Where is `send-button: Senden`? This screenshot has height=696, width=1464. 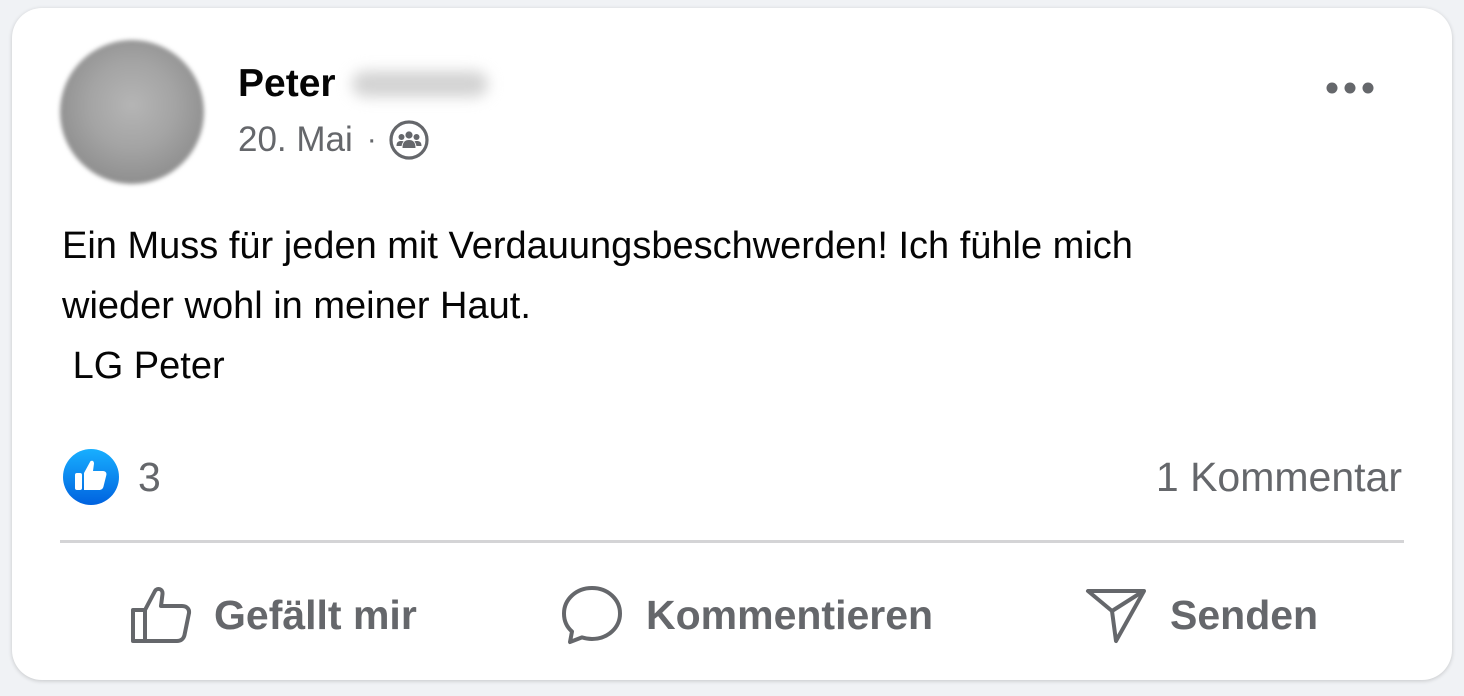
send-button: Senden is located at coordinates (1201, 615).